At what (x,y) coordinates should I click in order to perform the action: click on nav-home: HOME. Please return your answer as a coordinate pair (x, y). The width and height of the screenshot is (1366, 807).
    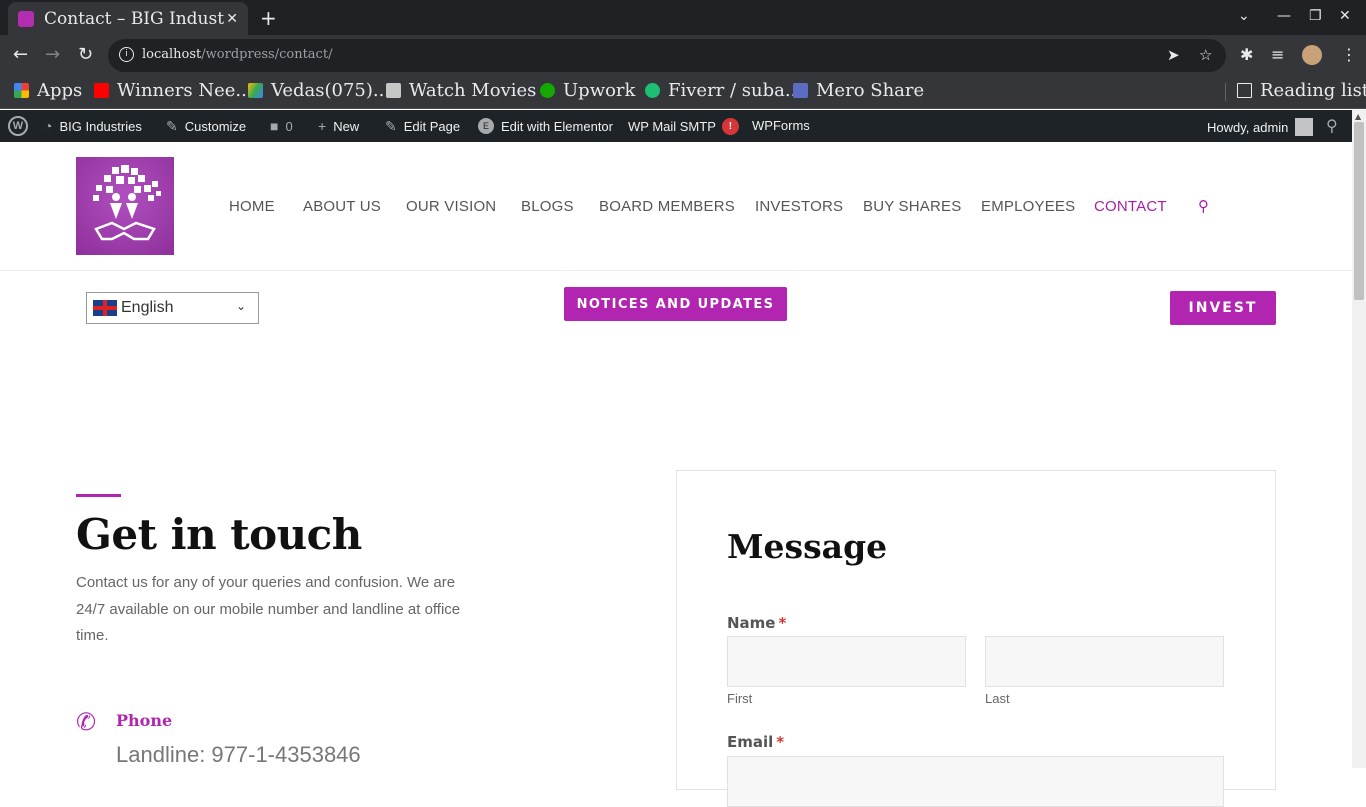
    Looking at the image, I should click on (252, 206).